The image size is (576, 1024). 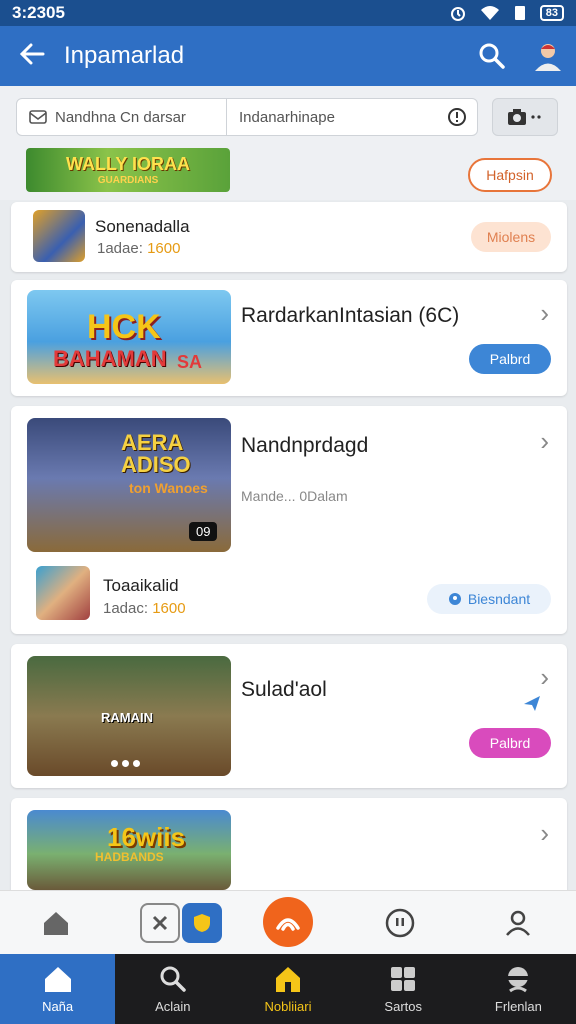 I want to click on search-input: Indanarhinape, so click(x=332, y=117).